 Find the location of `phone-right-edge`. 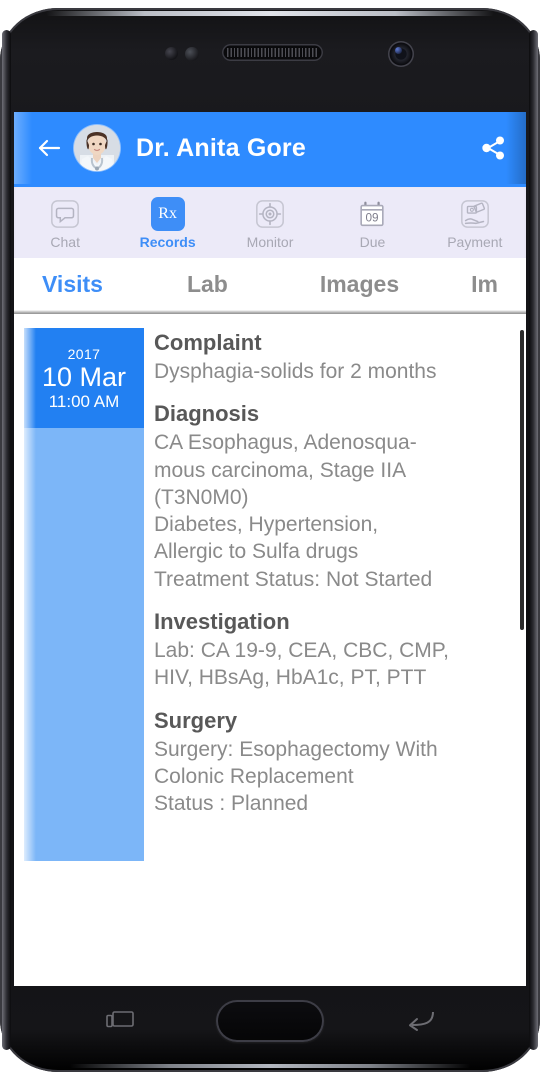

phone-right-edge is located at coordinates (533, 540).